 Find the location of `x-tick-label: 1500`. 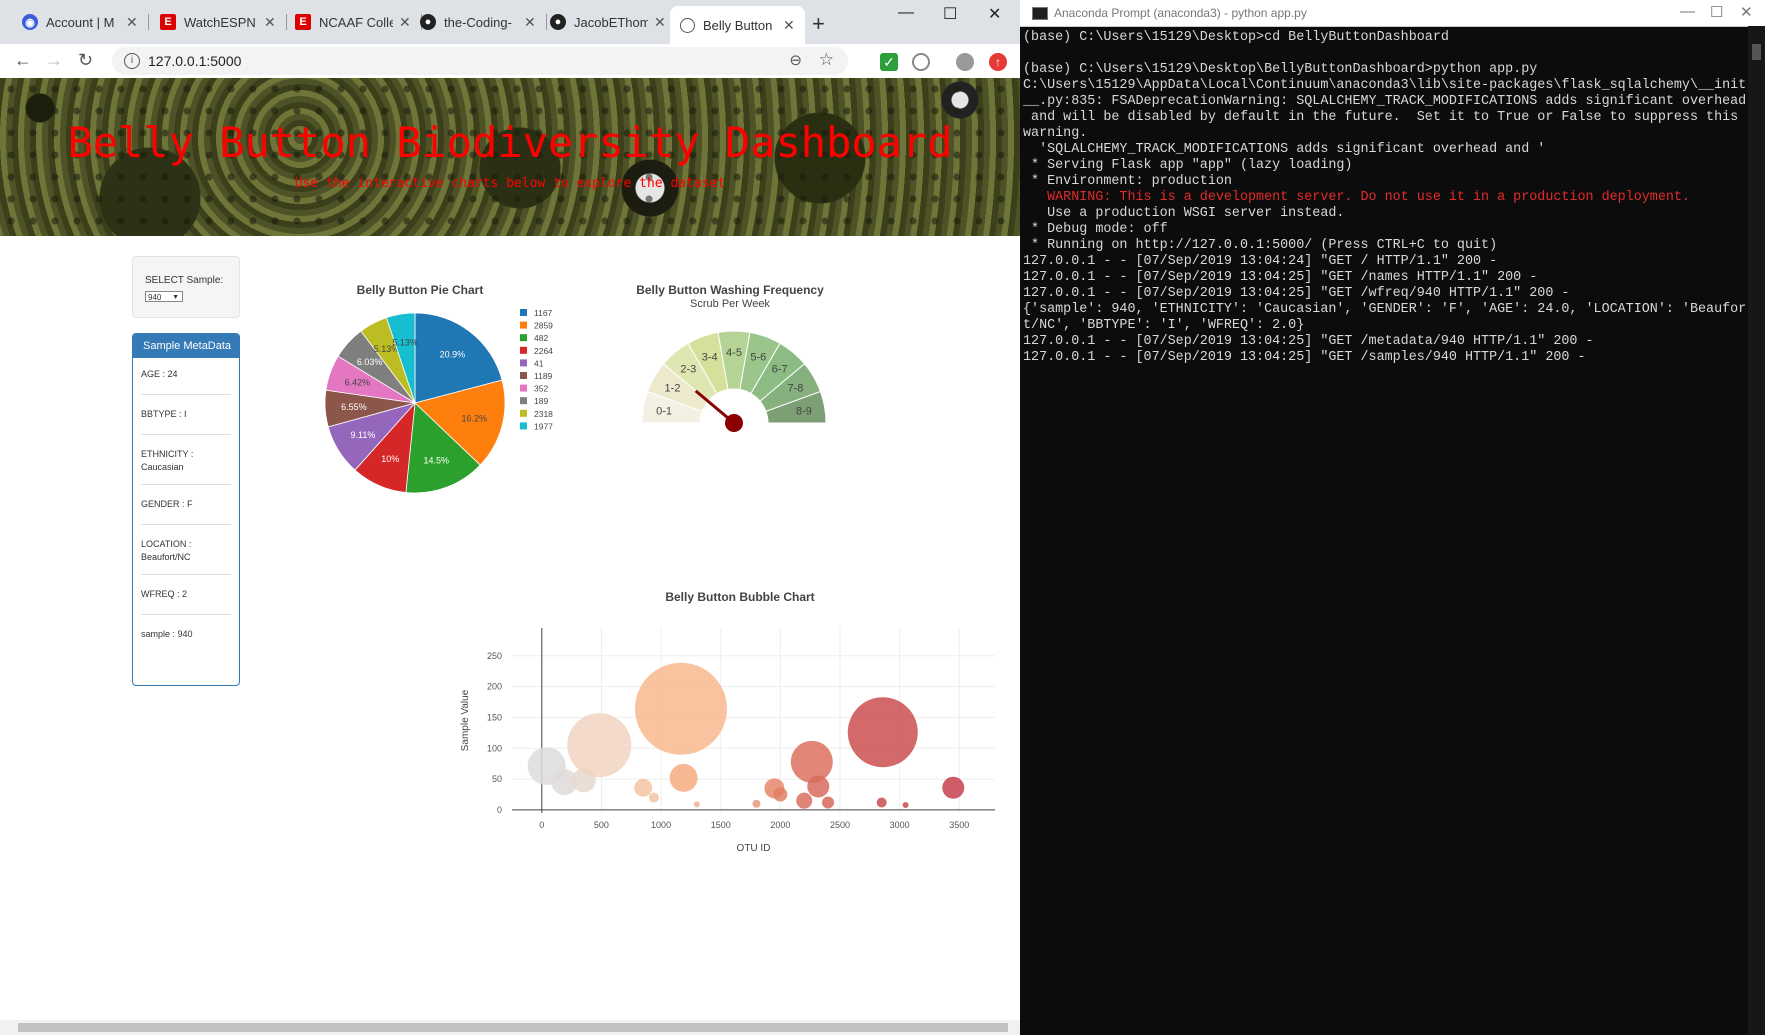

x-tick-label: 1500 is located at coordinates (721, 825).